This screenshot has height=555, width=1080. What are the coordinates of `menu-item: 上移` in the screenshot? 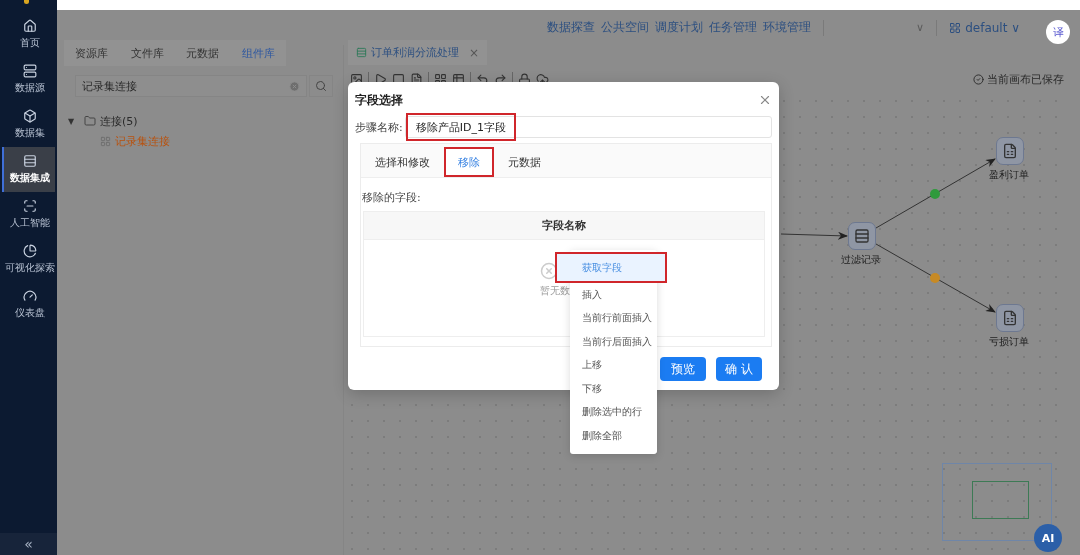 It's located at (613, 365).